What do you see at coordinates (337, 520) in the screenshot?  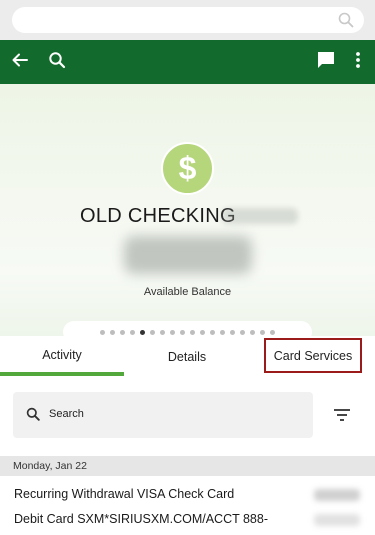 I see `transaction-balance-blurred` at bounding box center [337, 520].